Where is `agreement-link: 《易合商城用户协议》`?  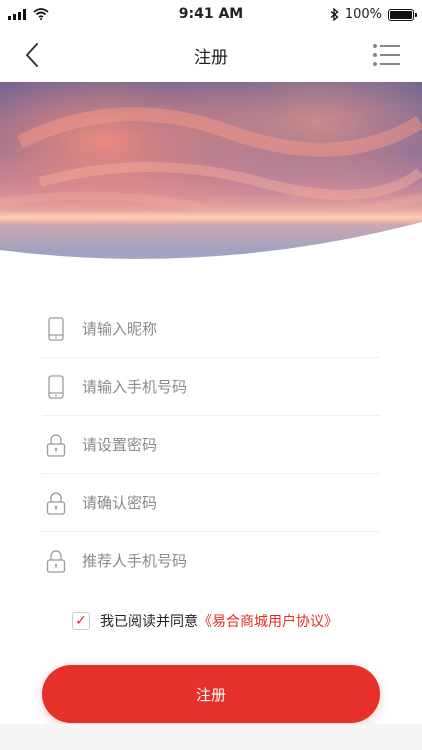 agreement-link: 《易合商城用户协议》 is located at coordinates (268, 621).